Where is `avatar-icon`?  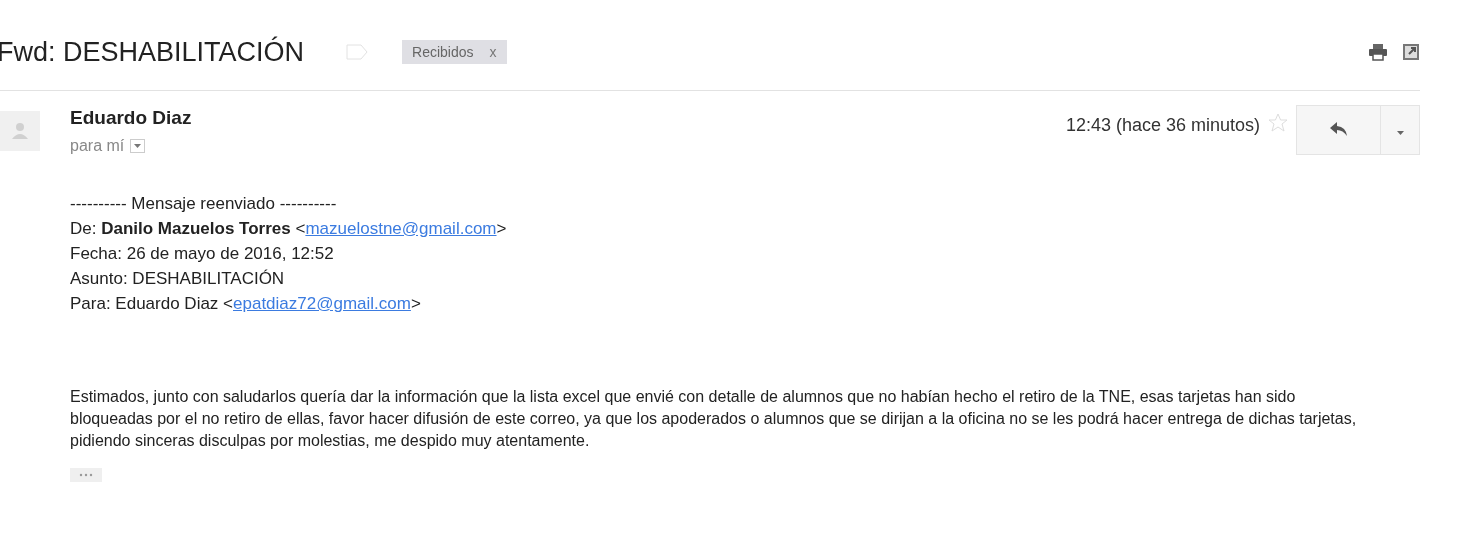
avatar-icon is located at coordinates (20, 131).